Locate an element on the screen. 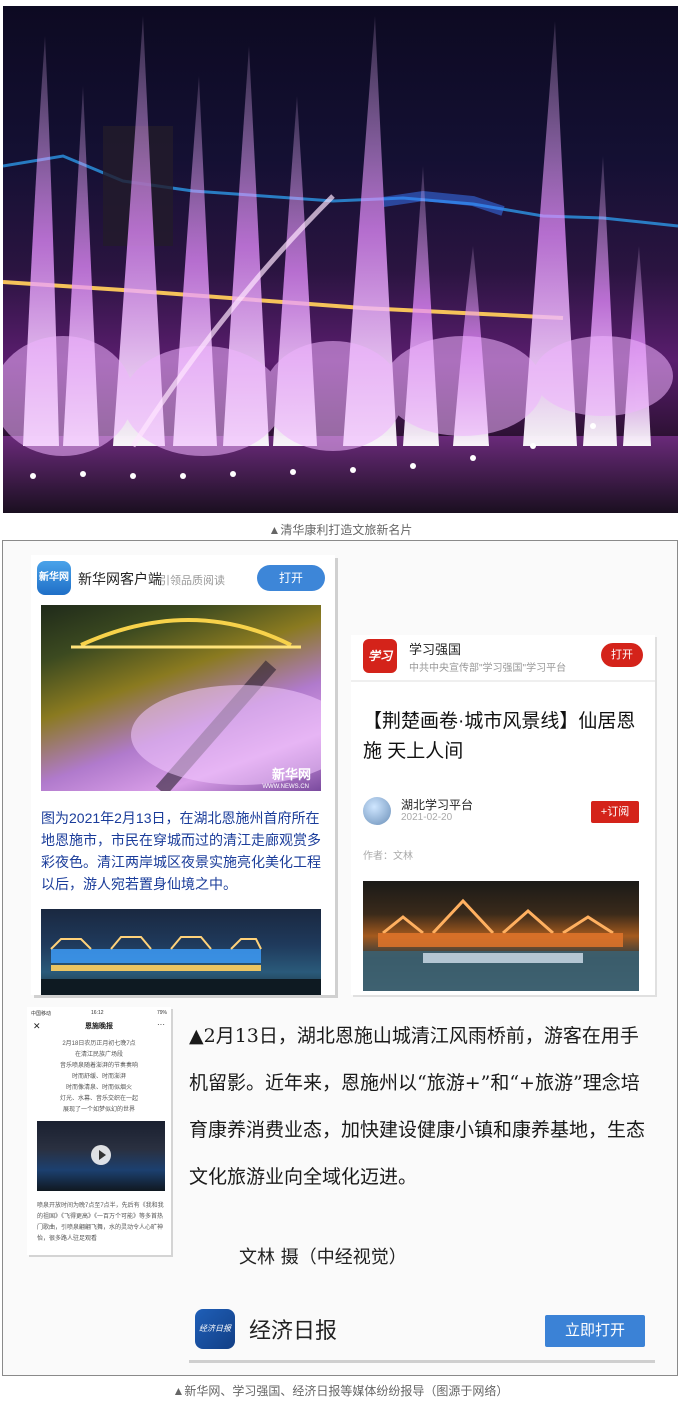  source-avatar is located at coordinates (377, 811).